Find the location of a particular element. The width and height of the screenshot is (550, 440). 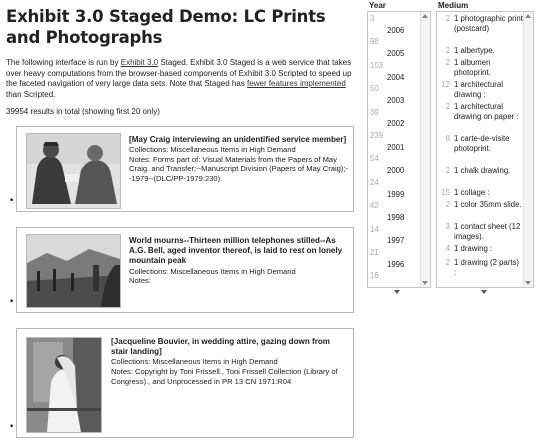

facet-value-label: 2001 is located at coordinates (396, 147).